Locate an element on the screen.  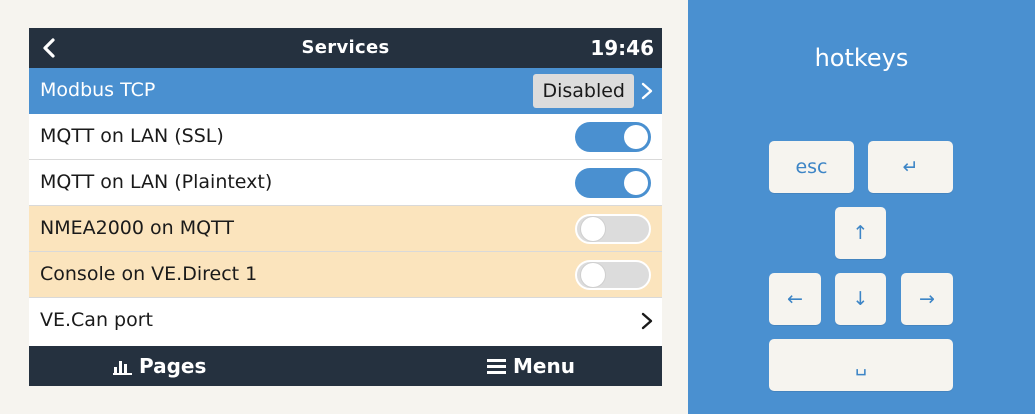
list-item-nmea2000-mqtt: NMEA2000 on MQTT is located at coordinates (345, 229).